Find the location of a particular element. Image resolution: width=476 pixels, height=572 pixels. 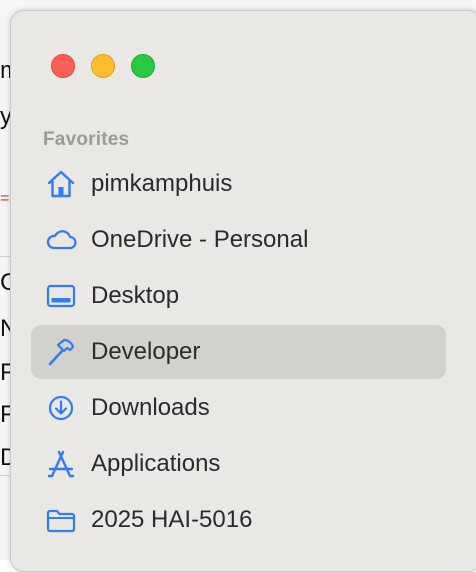

folder-icon is located at coordinates (61, 520).